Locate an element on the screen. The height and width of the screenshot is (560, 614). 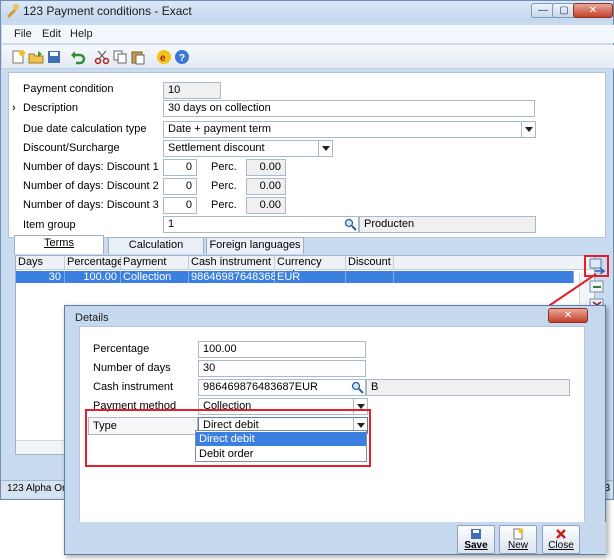
payment-condition-label: Payment condition is located at coordinates (68, 89).